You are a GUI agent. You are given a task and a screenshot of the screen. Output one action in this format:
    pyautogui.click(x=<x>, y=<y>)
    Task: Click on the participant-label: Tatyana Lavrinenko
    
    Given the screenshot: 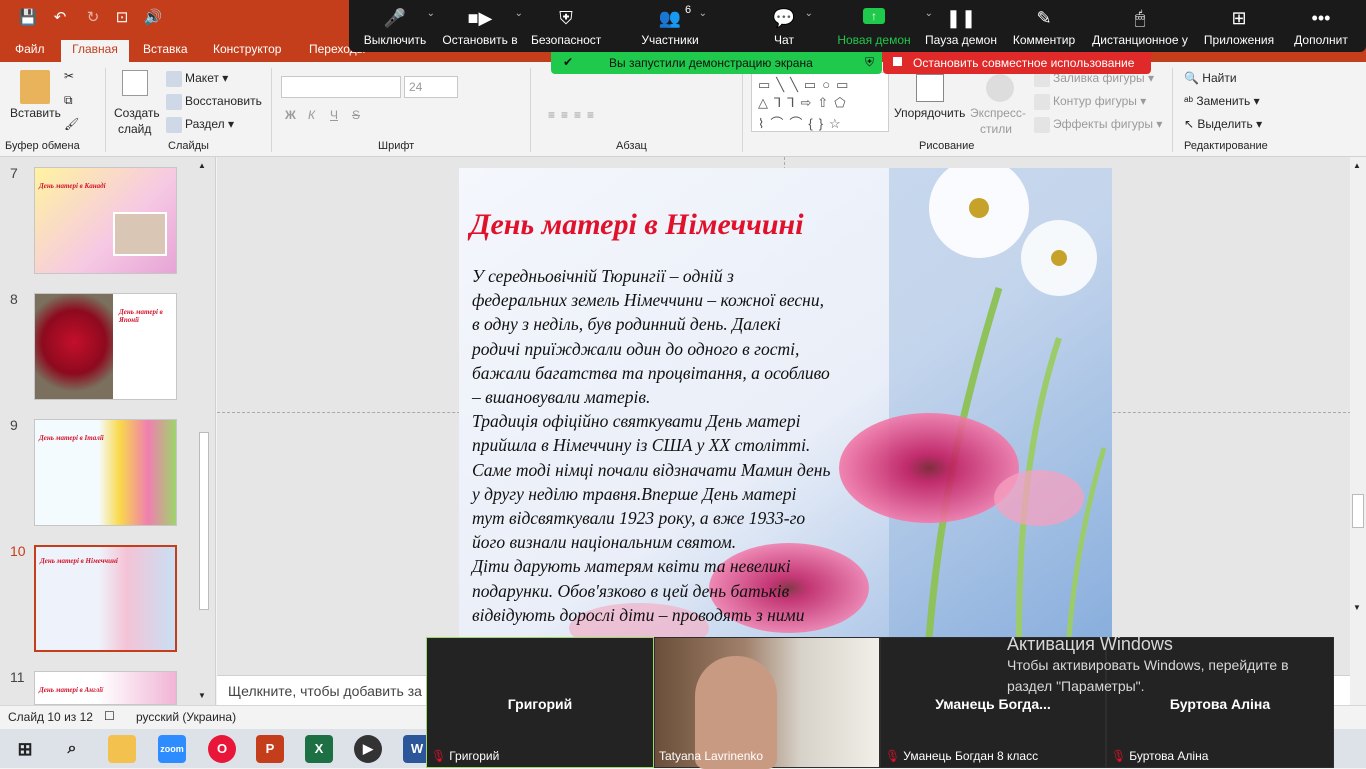 What is the action you would take?
    pyautogui.click(x=711, y=756)
    